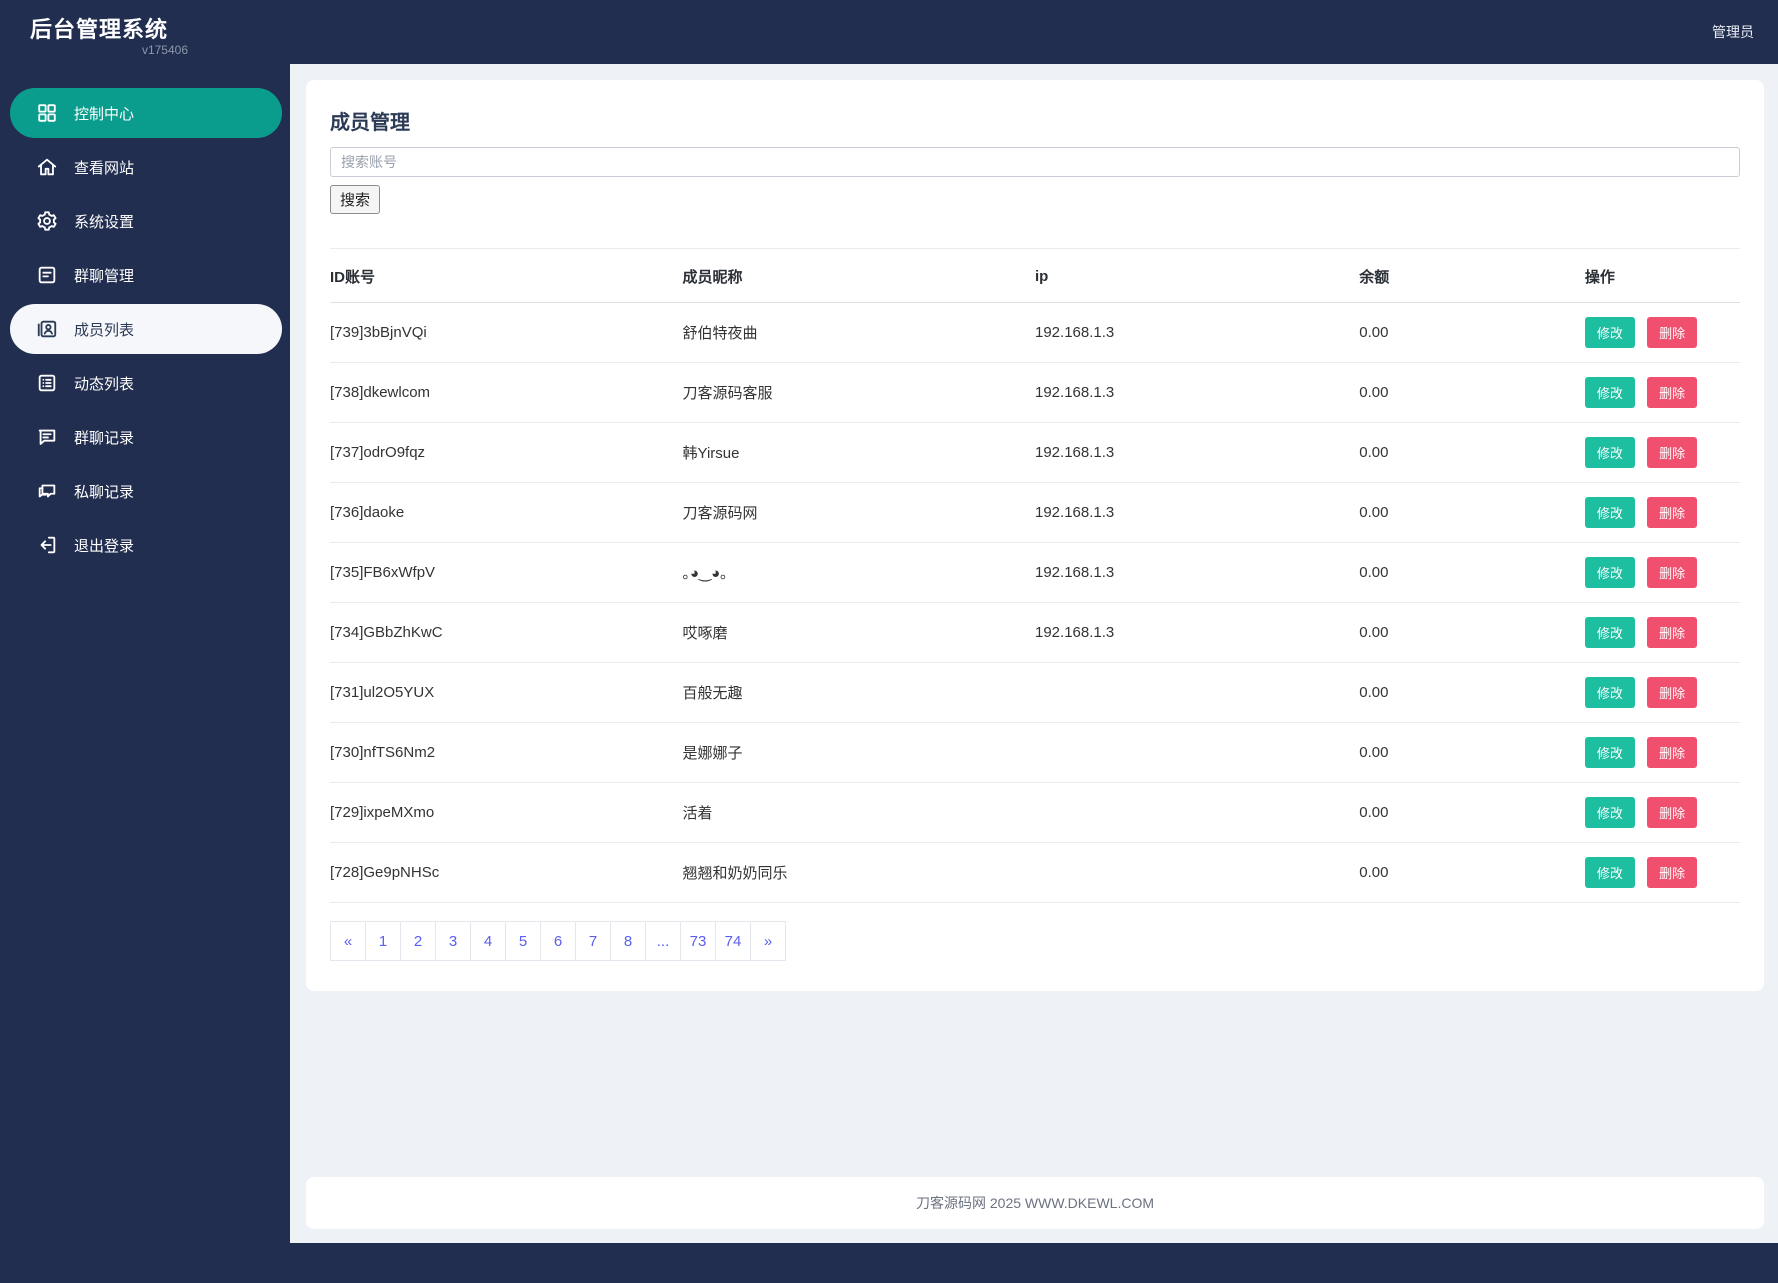 The image size is (1778, 1283). Describe the element at coordinates (453, 941) in the screenshot. I see `pagination-page-3: 3` at that location.